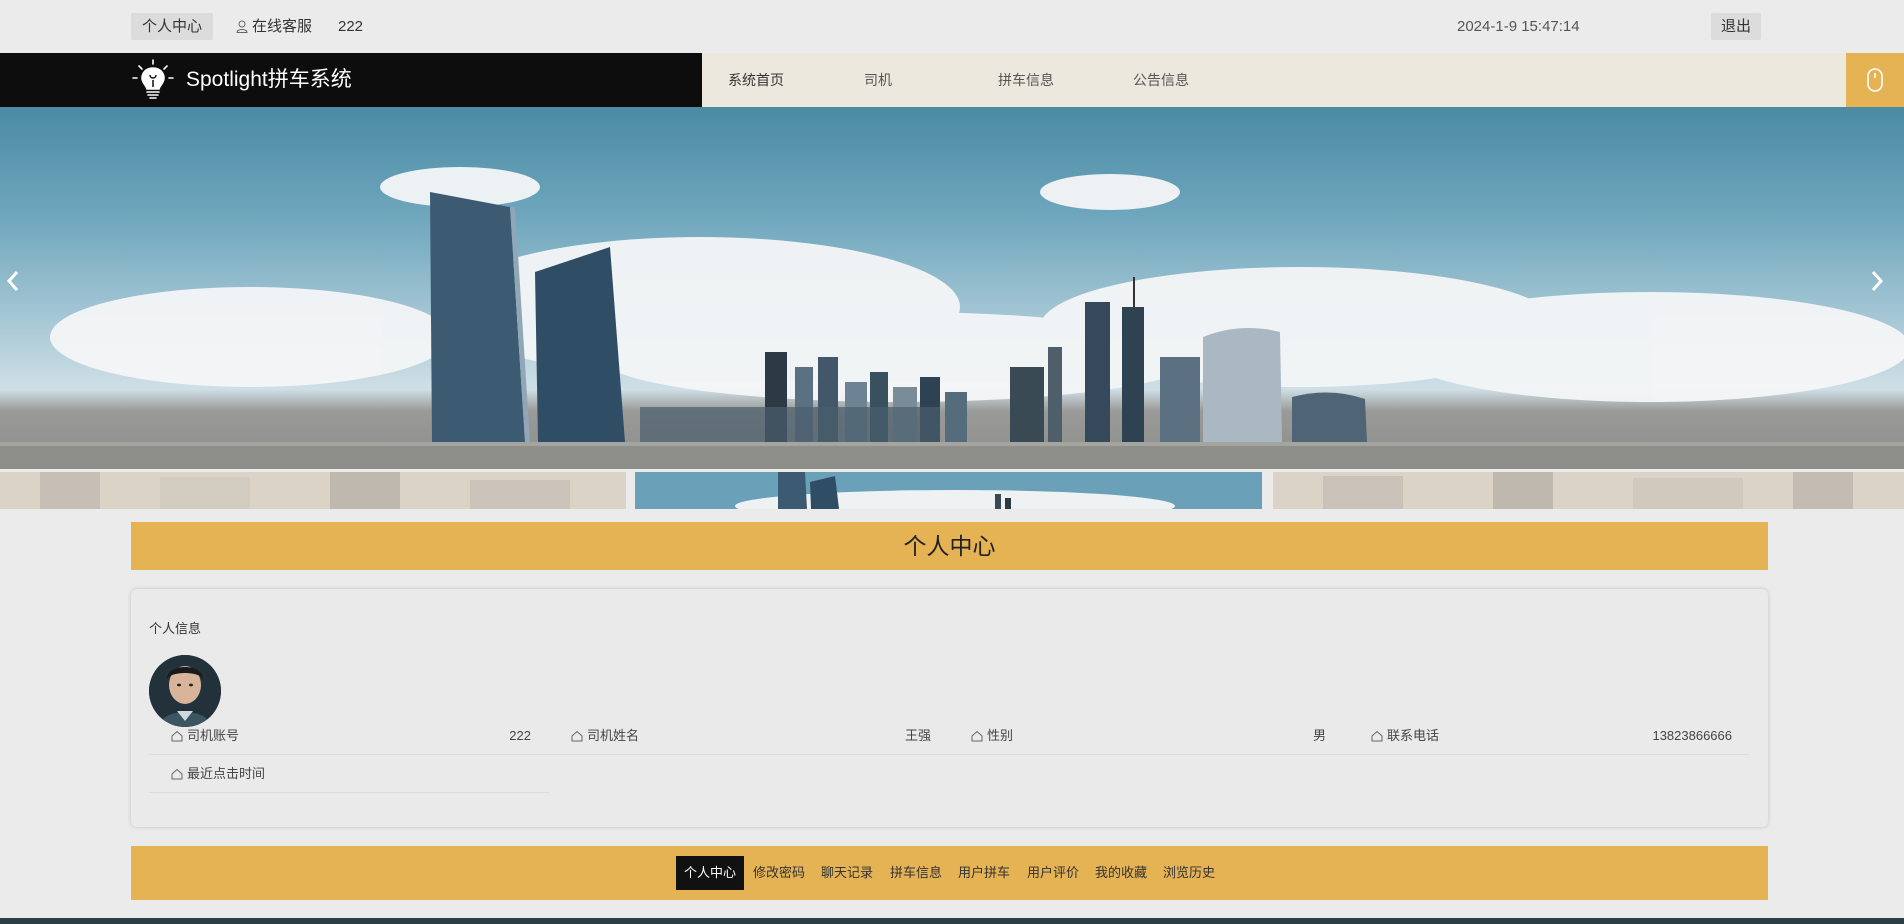  Describe the element at coordinates (1877, 281) in the screenshot. I see `chevron-right-icon` at that location.